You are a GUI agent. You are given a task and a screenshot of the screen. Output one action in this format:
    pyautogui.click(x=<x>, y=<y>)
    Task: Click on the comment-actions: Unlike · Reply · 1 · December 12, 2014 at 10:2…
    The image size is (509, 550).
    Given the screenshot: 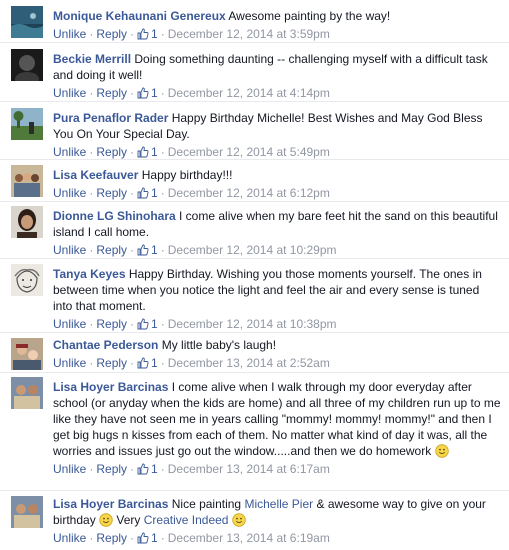 What is the action you would take?
    pyautogui.click(x=277, y=250)
    